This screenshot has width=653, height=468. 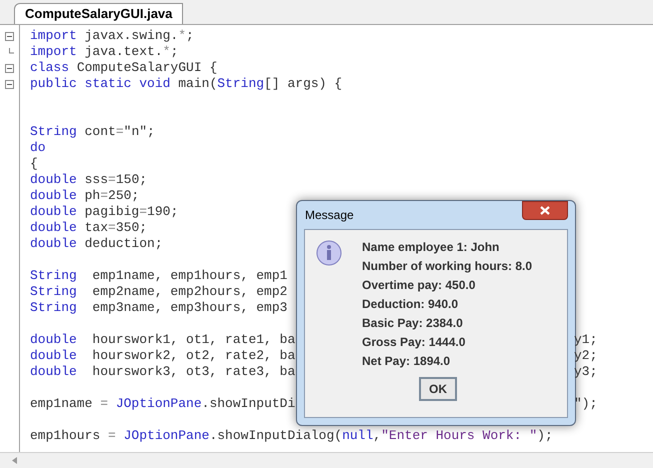 What do you see at coordinates (124, 67) in the screenshot?
I see `code-line: class ComputeSalaryGUI {` at bounding box center [124, 67].